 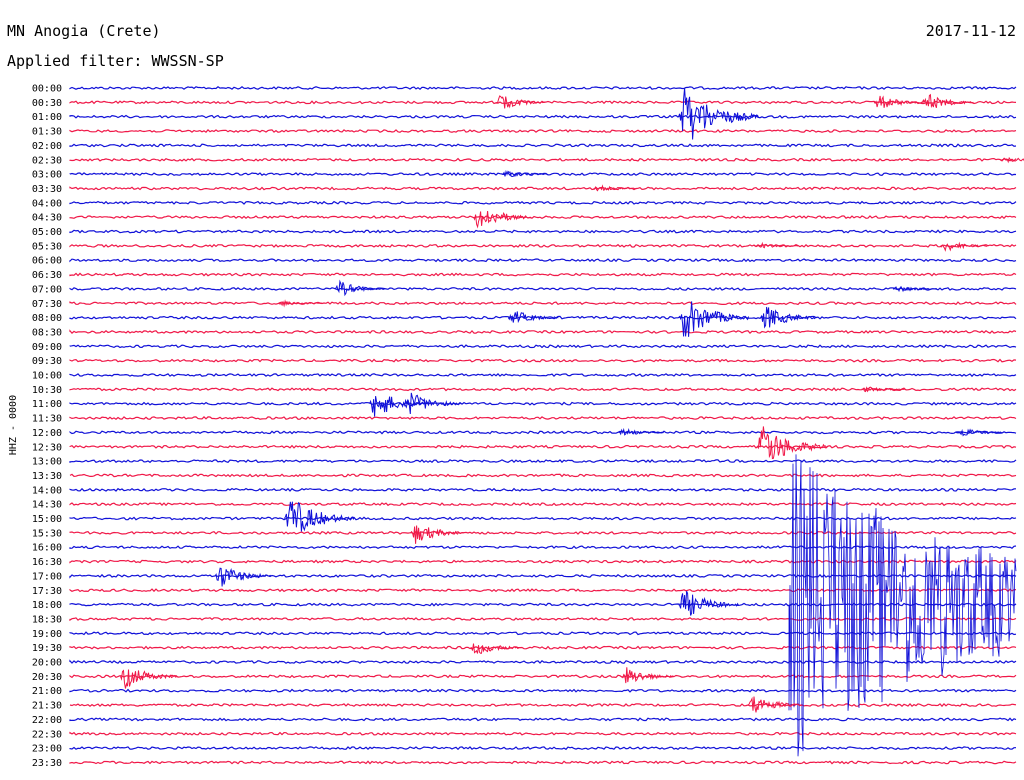 I want to click on tick-label: 15:30, so click(x=47, y=533).